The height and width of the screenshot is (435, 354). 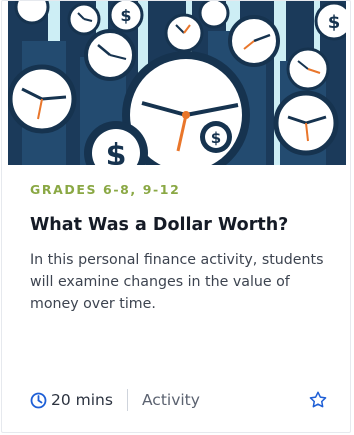 I want to click on grade-level-label: GRADES 6-8, 9-12, so click(x=105, y=189).